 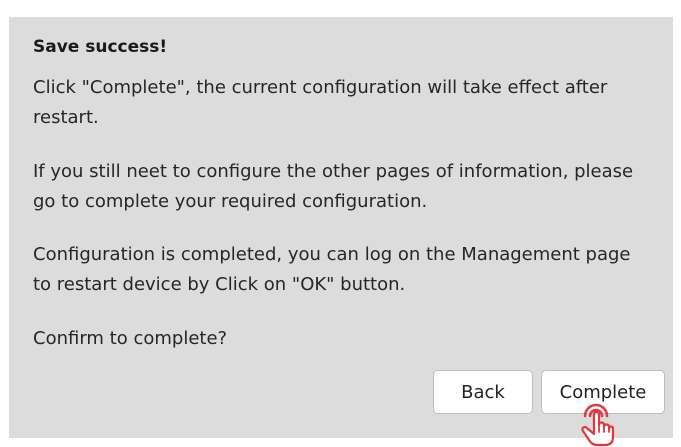 What do you see at coordinates (483, 392) in the screenshot?
I see `back-button: Back` at bounding box center [483, 392].